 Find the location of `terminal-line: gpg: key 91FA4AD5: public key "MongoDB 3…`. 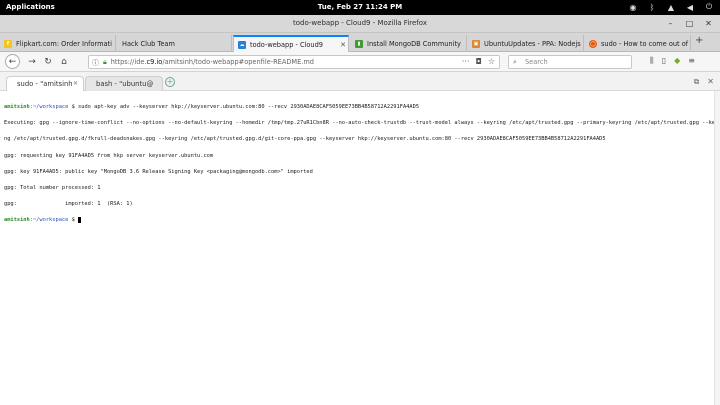

terminal-line: gpg: key 91FA4AD5: public key "MongoDB 3… is located at coordinates (158, 171).